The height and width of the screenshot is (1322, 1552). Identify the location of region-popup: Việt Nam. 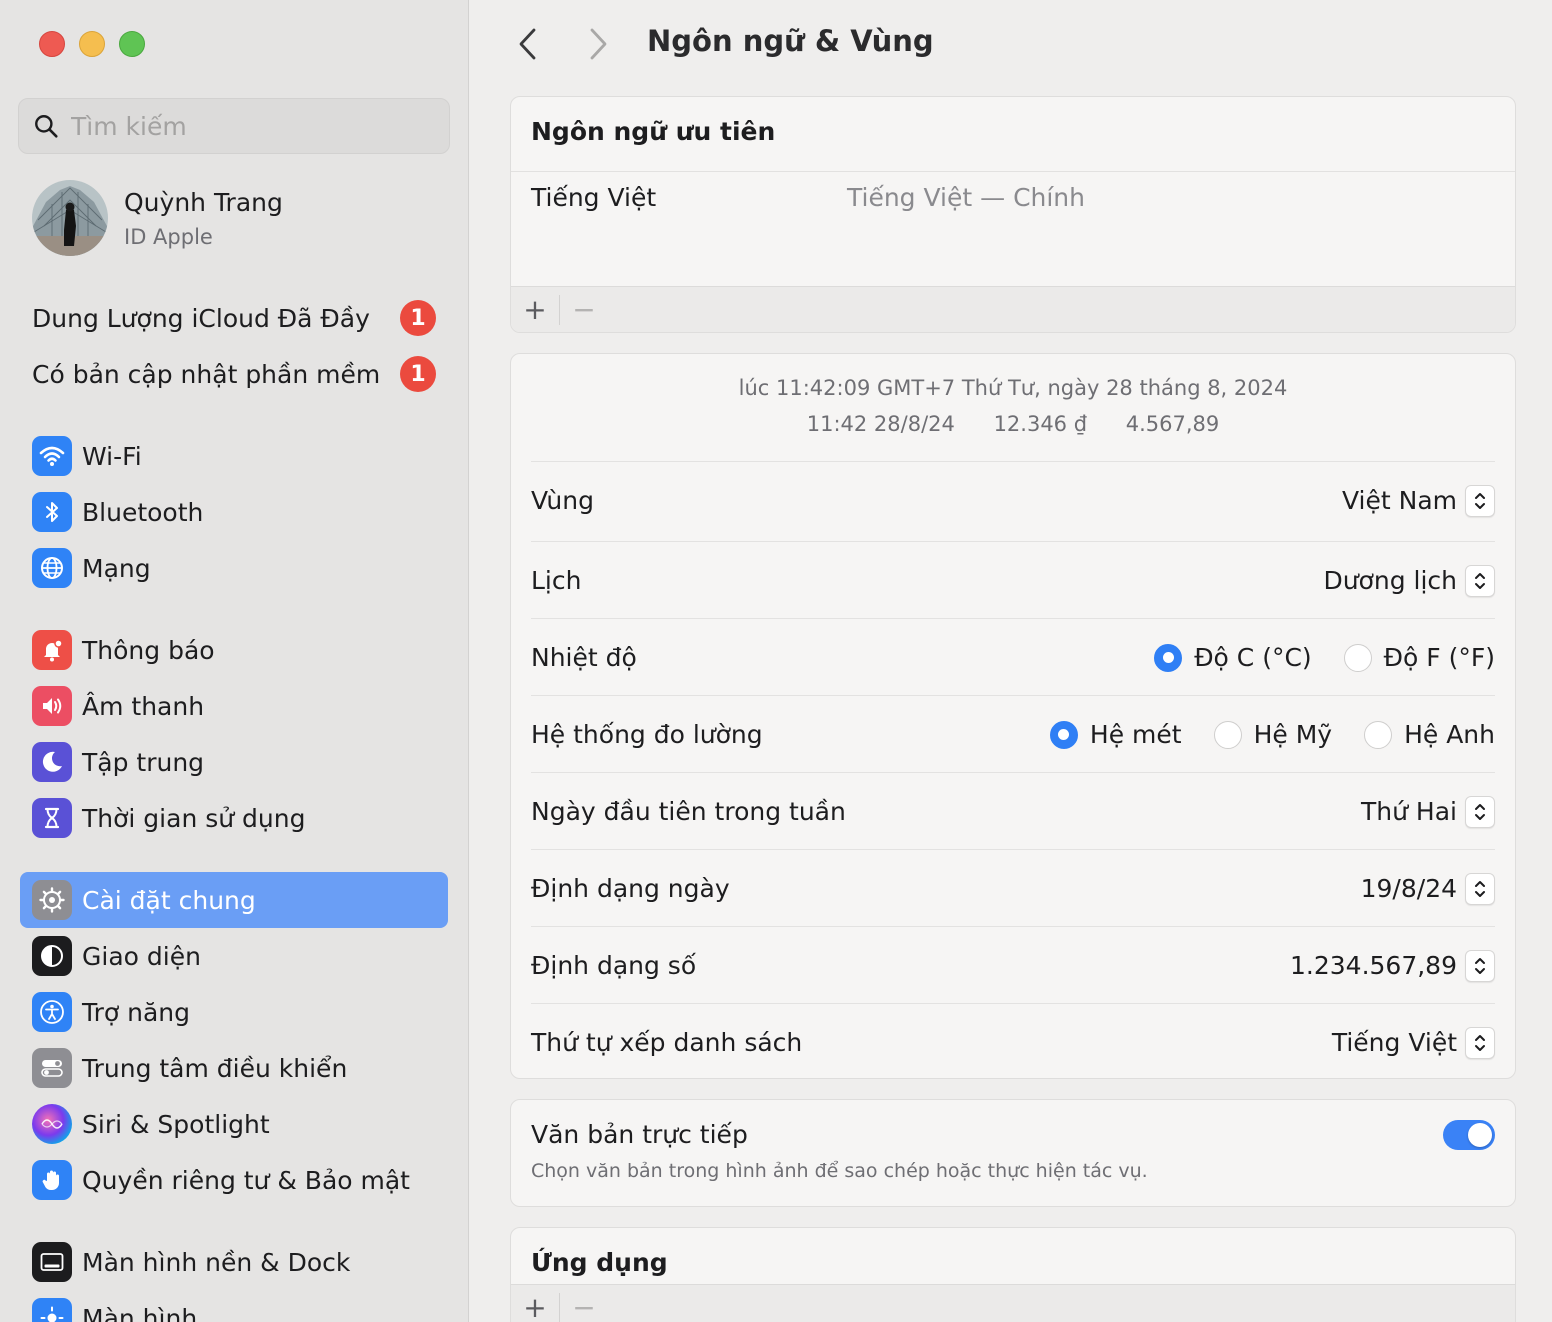
(1418, 500).